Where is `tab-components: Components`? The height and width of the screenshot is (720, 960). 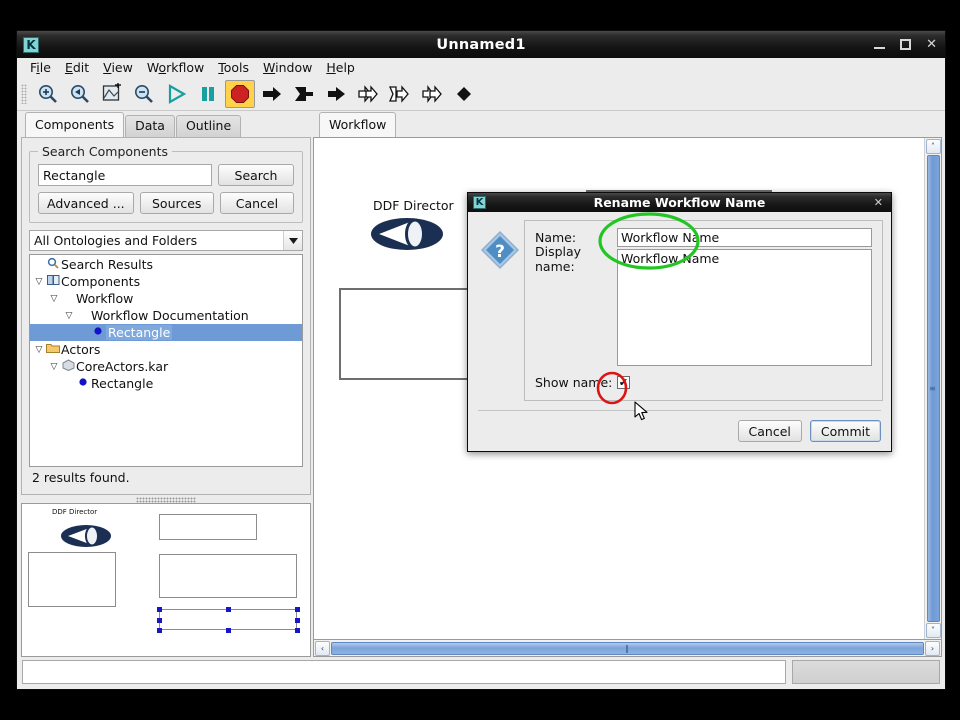
tab-components: Components is located at coordinates (75, 124).